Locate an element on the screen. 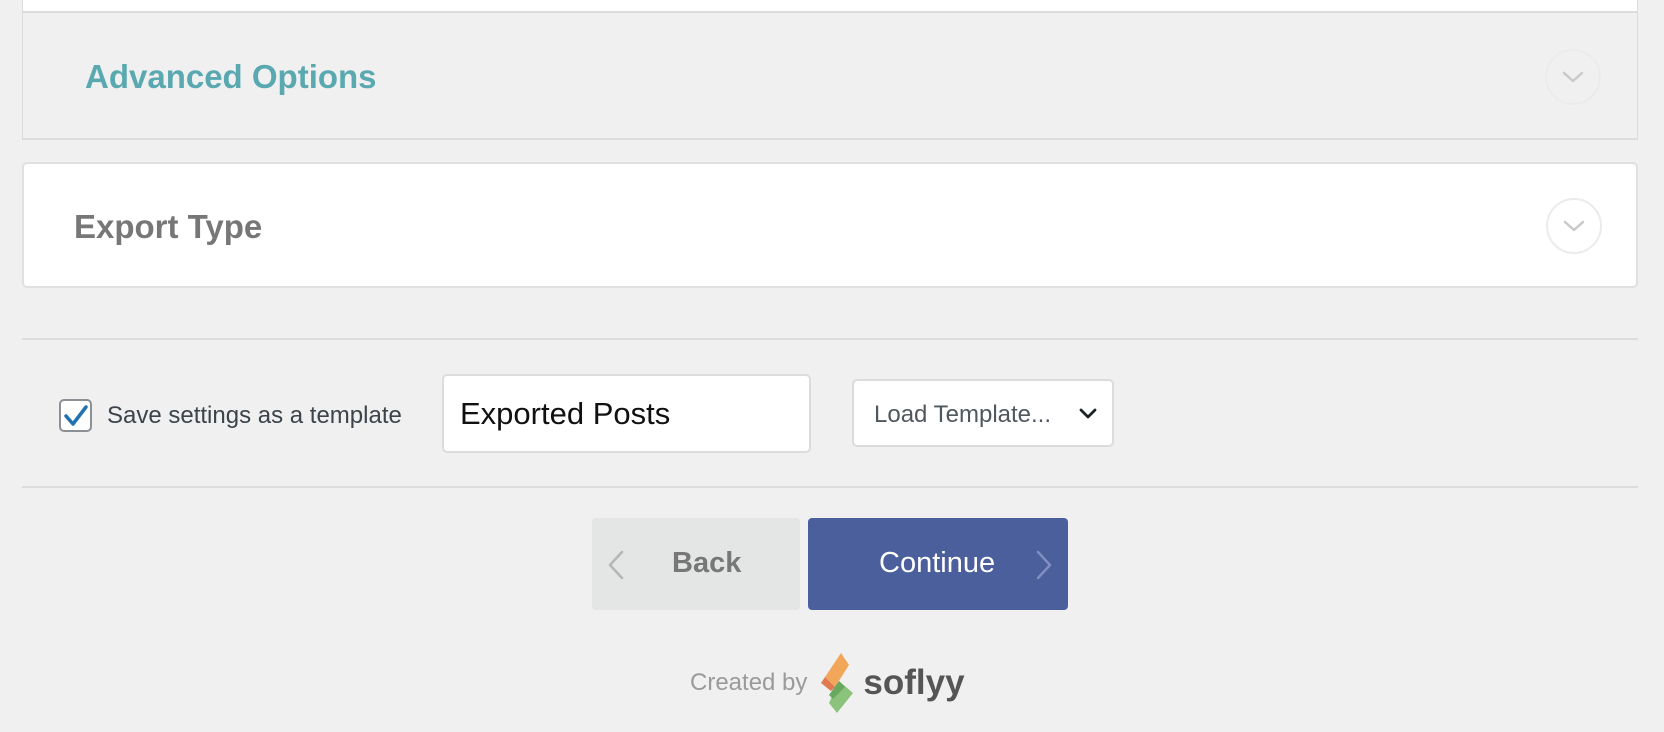 The height and width of the screenshot is (732, 1664). previous-panel-edge is located at coordinates (830, 6).